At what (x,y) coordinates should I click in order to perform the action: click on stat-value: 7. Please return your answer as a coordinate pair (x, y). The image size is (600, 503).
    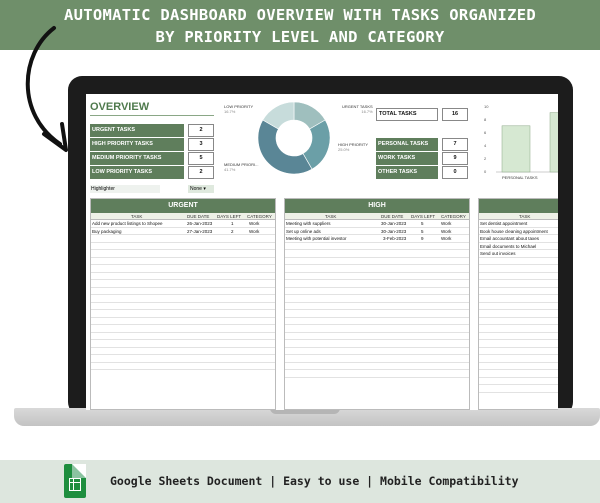
    Looking at the image, I should click on (455, 144).